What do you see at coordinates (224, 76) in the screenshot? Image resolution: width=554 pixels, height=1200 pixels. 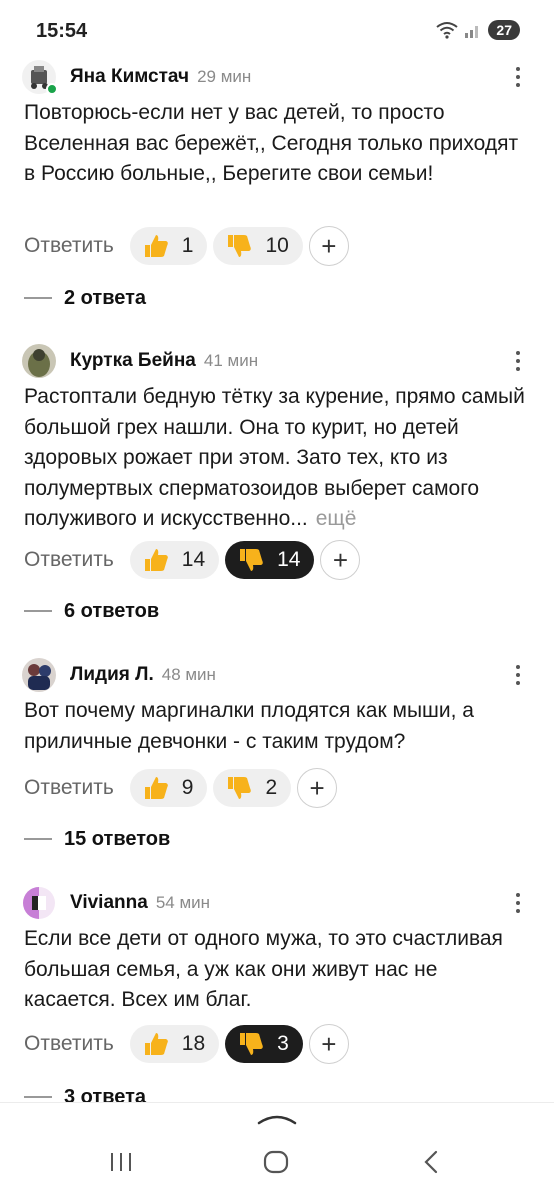 I see `comment-time: 29 мин` at bounding box center [224, 76].